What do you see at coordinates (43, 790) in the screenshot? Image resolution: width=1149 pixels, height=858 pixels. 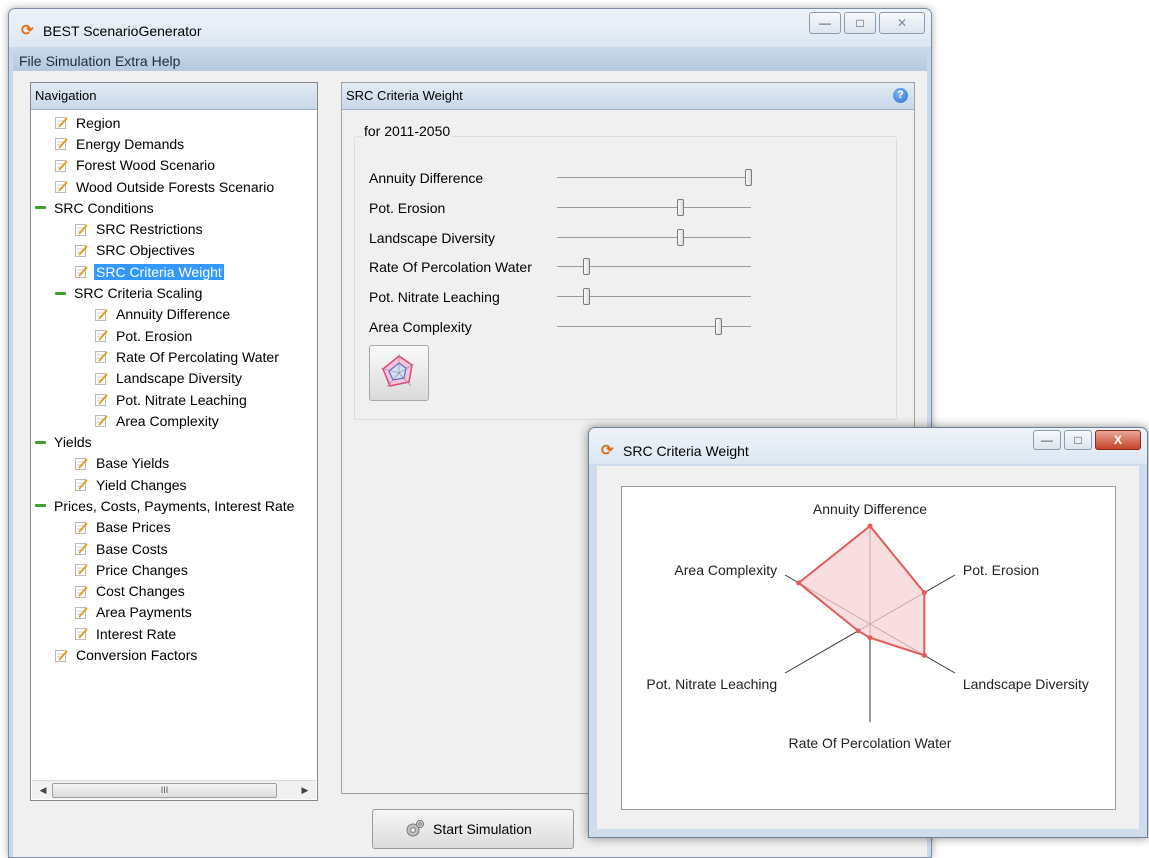 I see `scroll-left-icon: ◀` at bounding box center [43, 790].